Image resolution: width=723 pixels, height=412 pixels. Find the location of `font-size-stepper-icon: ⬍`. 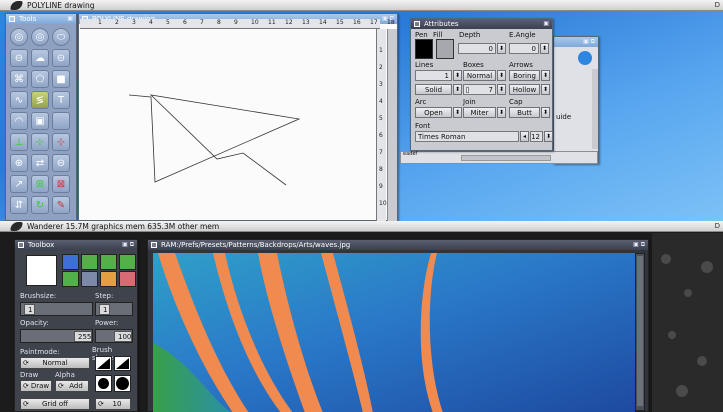

font-size-stepper-icon: ⬍ is located at coordinates (548, 136).